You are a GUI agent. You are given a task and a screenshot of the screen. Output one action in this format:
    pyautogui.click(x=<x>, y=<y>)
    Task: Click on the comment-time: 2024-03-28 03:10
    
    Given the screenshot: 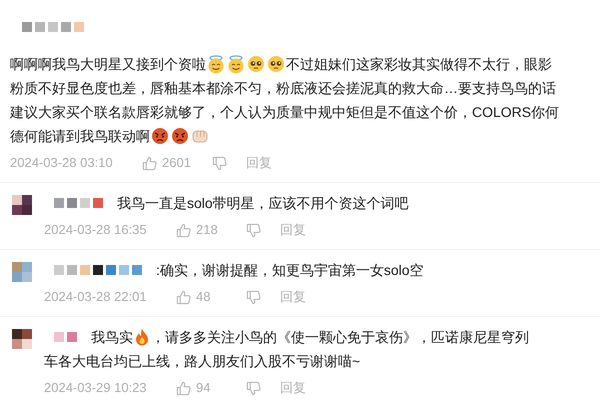 What is the action you would take?
    pyautogui.click(x=62, y=163)
    